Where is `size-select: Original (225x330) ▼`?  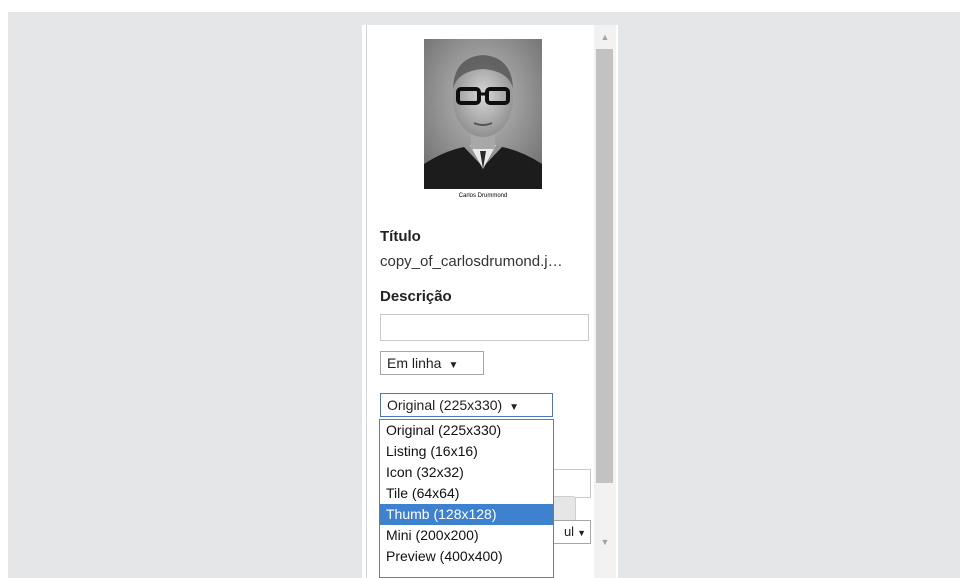 size-select: Original (225x330) ▼ is located at coordinates (466, 405).